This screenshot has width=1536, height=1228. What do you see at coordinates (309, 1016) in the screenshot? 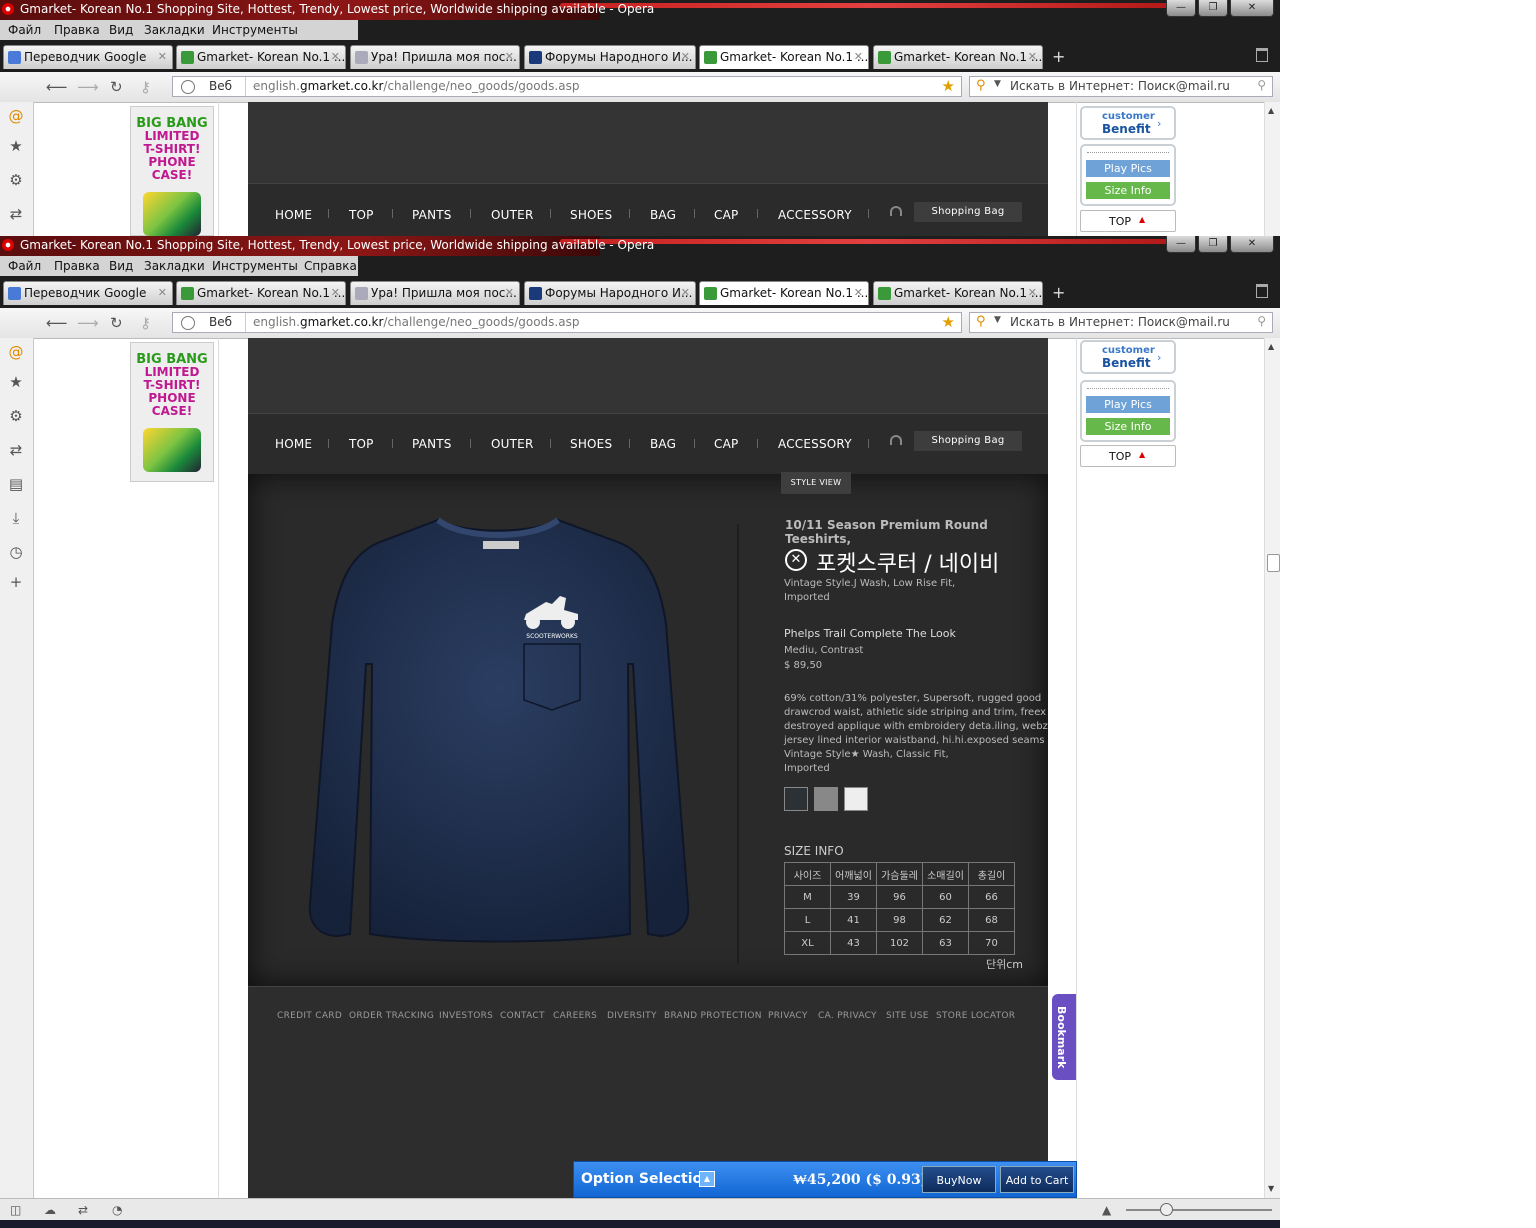
I see `footer-credit-card: CREDIT CARD` at bounding box center [309, 1016].